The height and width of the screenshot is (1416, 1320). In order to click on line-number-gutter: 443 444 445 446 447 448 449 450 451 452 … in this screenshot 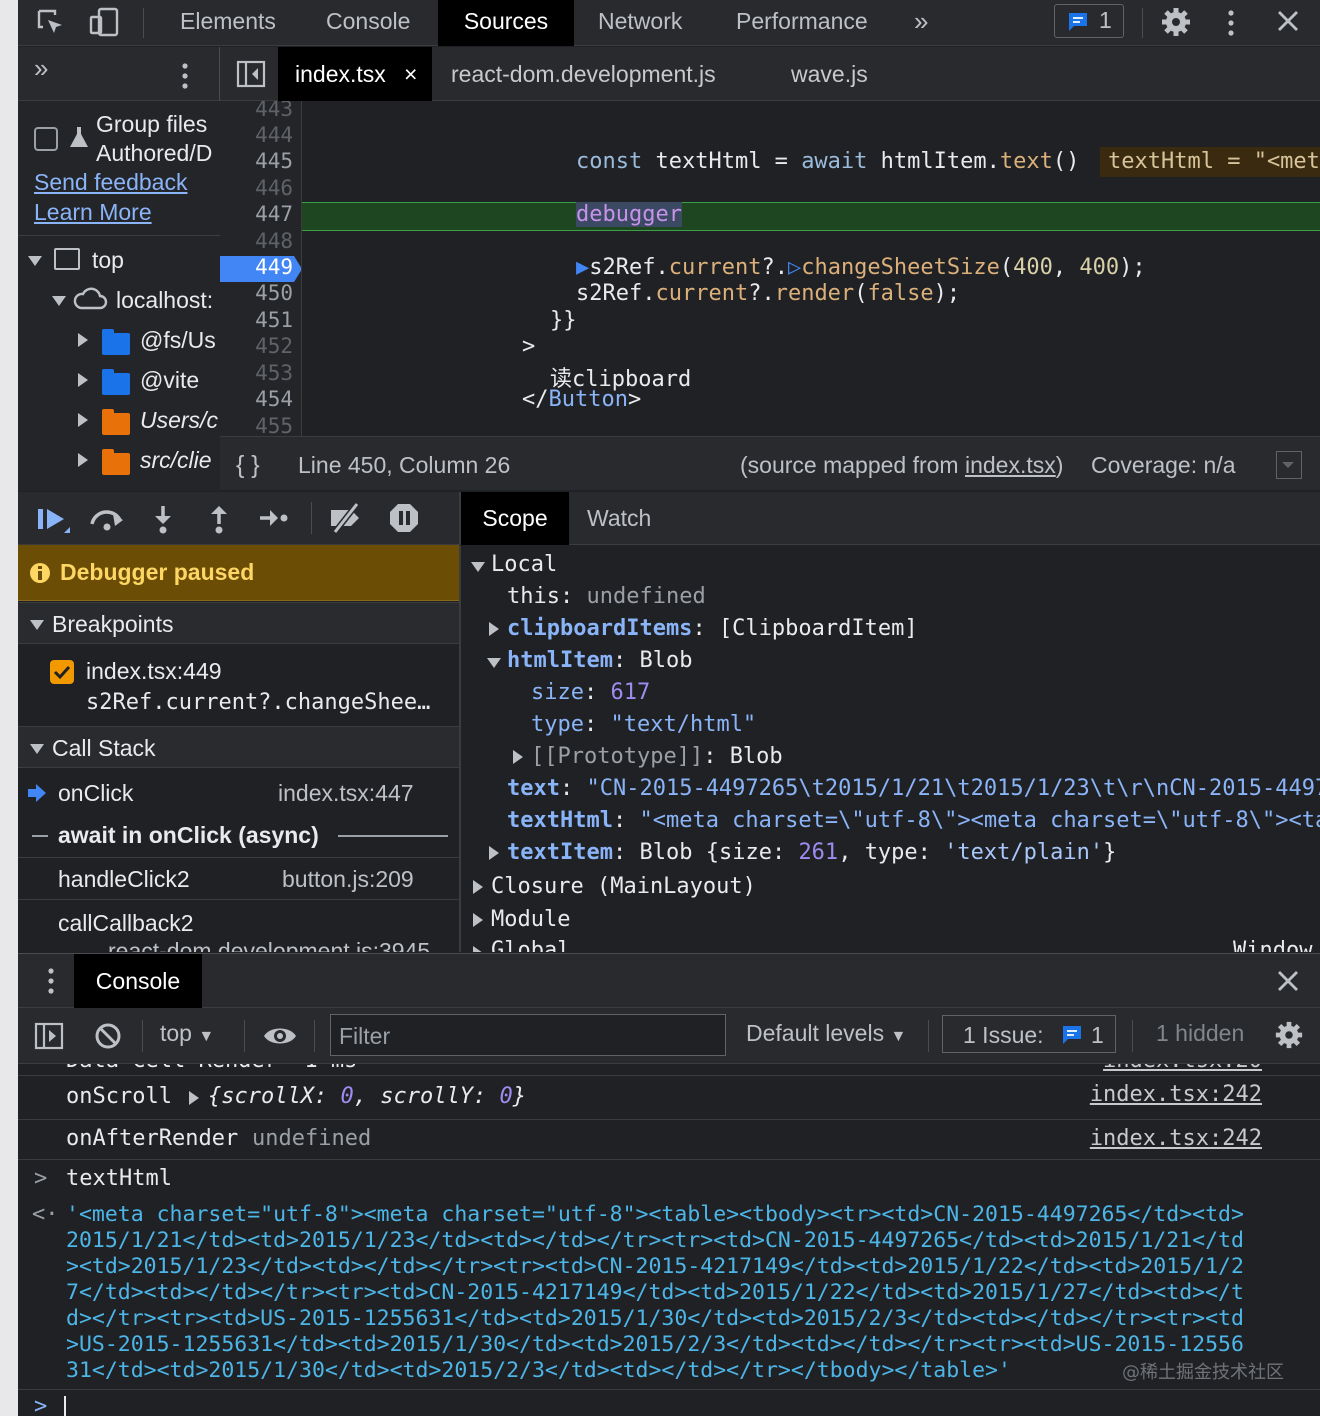, I will do `click(261, 268)`.